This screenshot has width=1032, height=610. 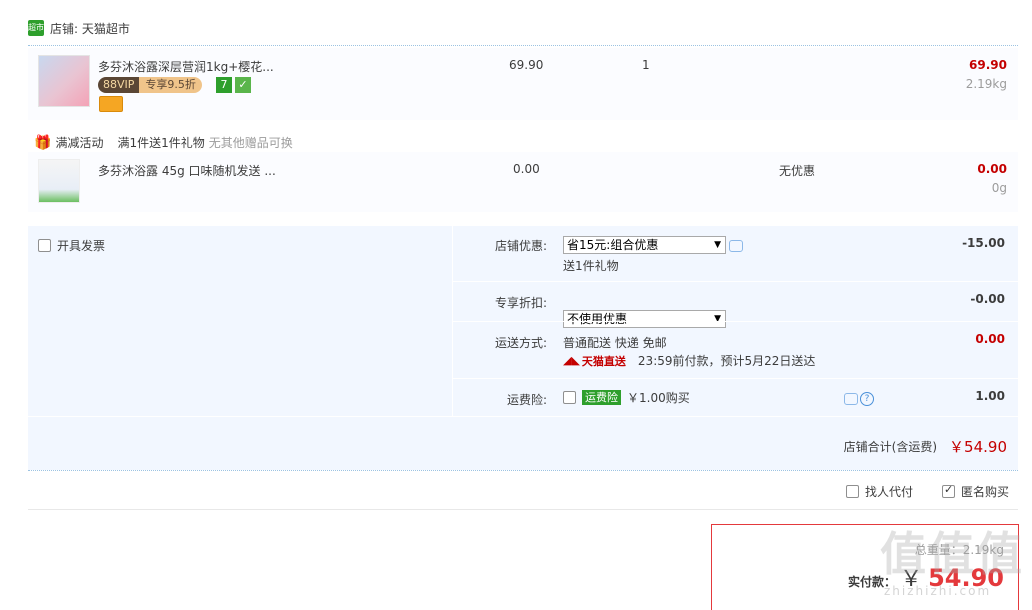 I want to click on gift-activity: 🎁 满减活动 满1件送1件礼物 无其他赠品可换, so click(x=163, y=142).